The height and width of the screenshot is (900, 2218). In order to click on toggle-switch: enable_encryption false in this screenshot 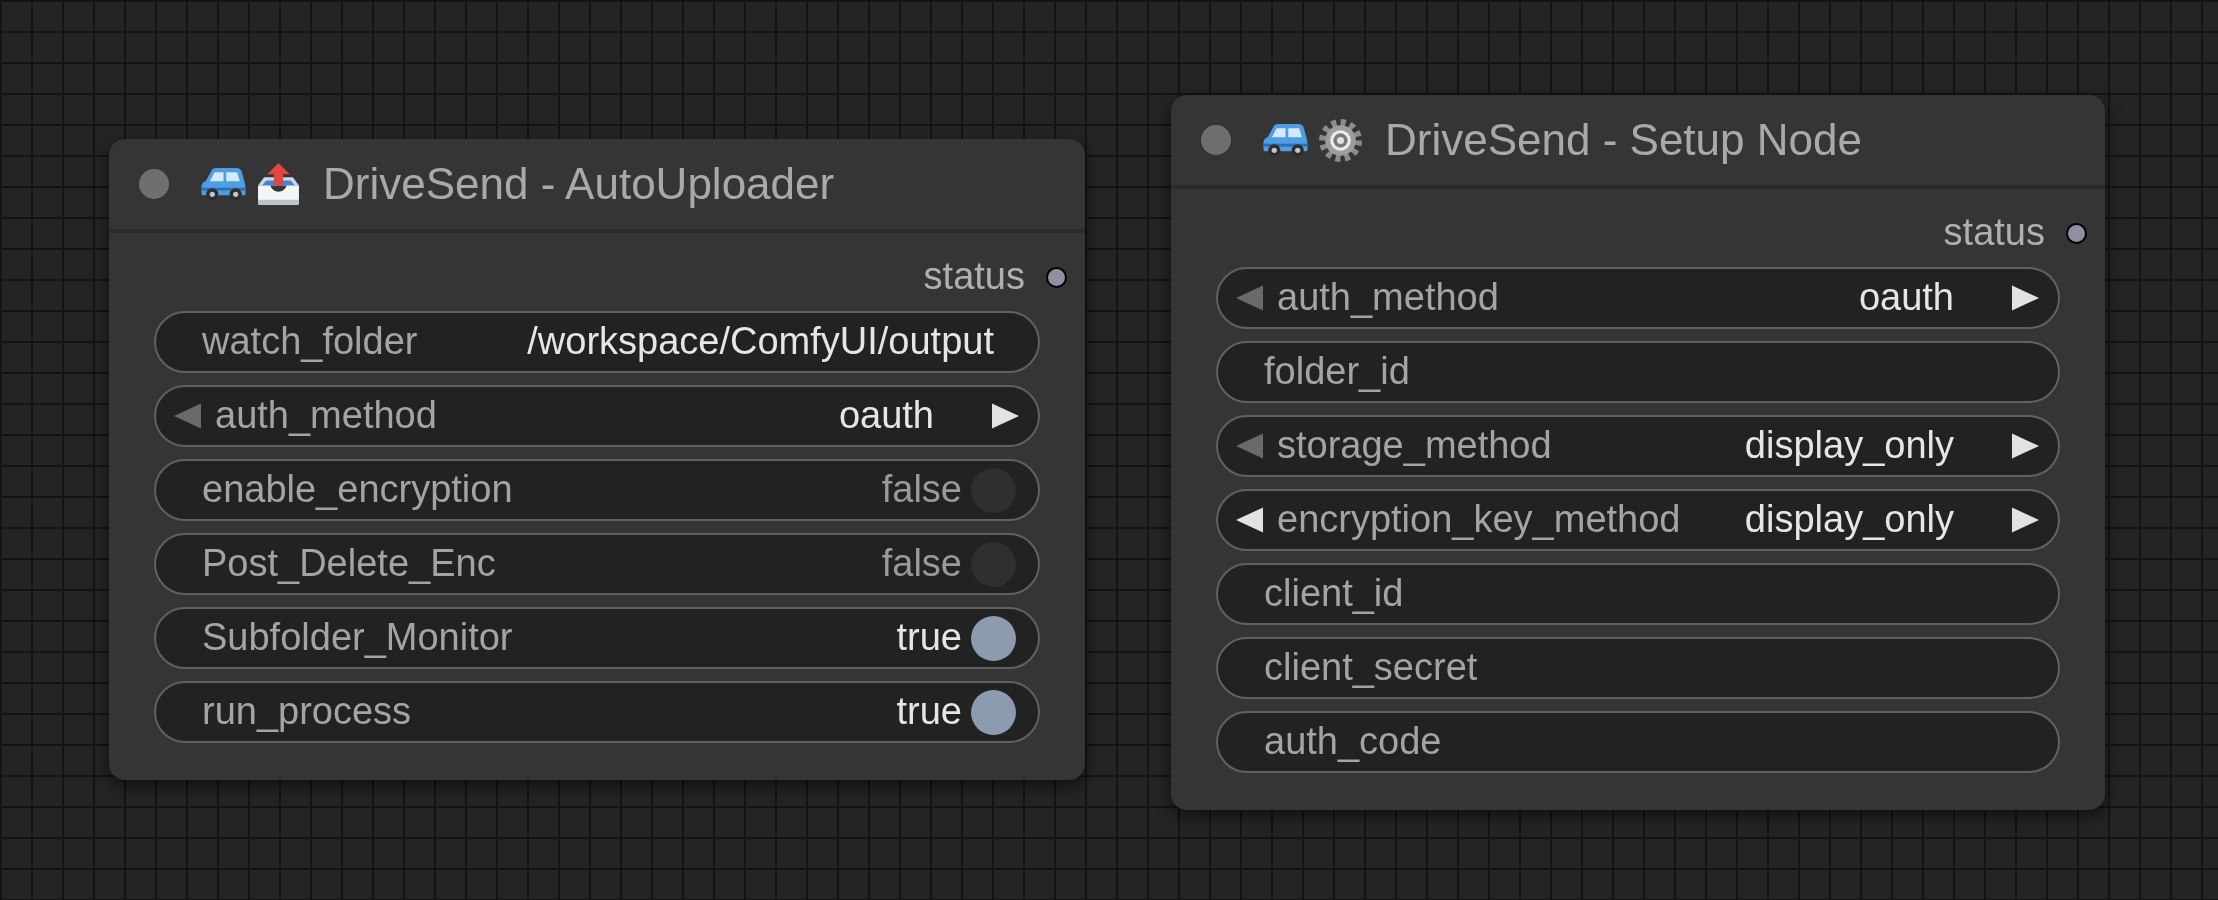, I will do `click(597, 490)`.